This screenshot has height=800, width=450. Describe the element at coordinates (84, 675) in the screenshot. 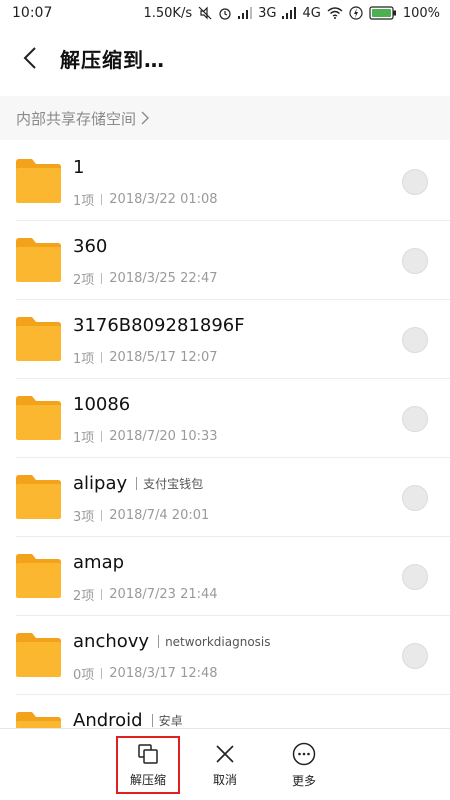

I see `folder-count: 0项` at that location.